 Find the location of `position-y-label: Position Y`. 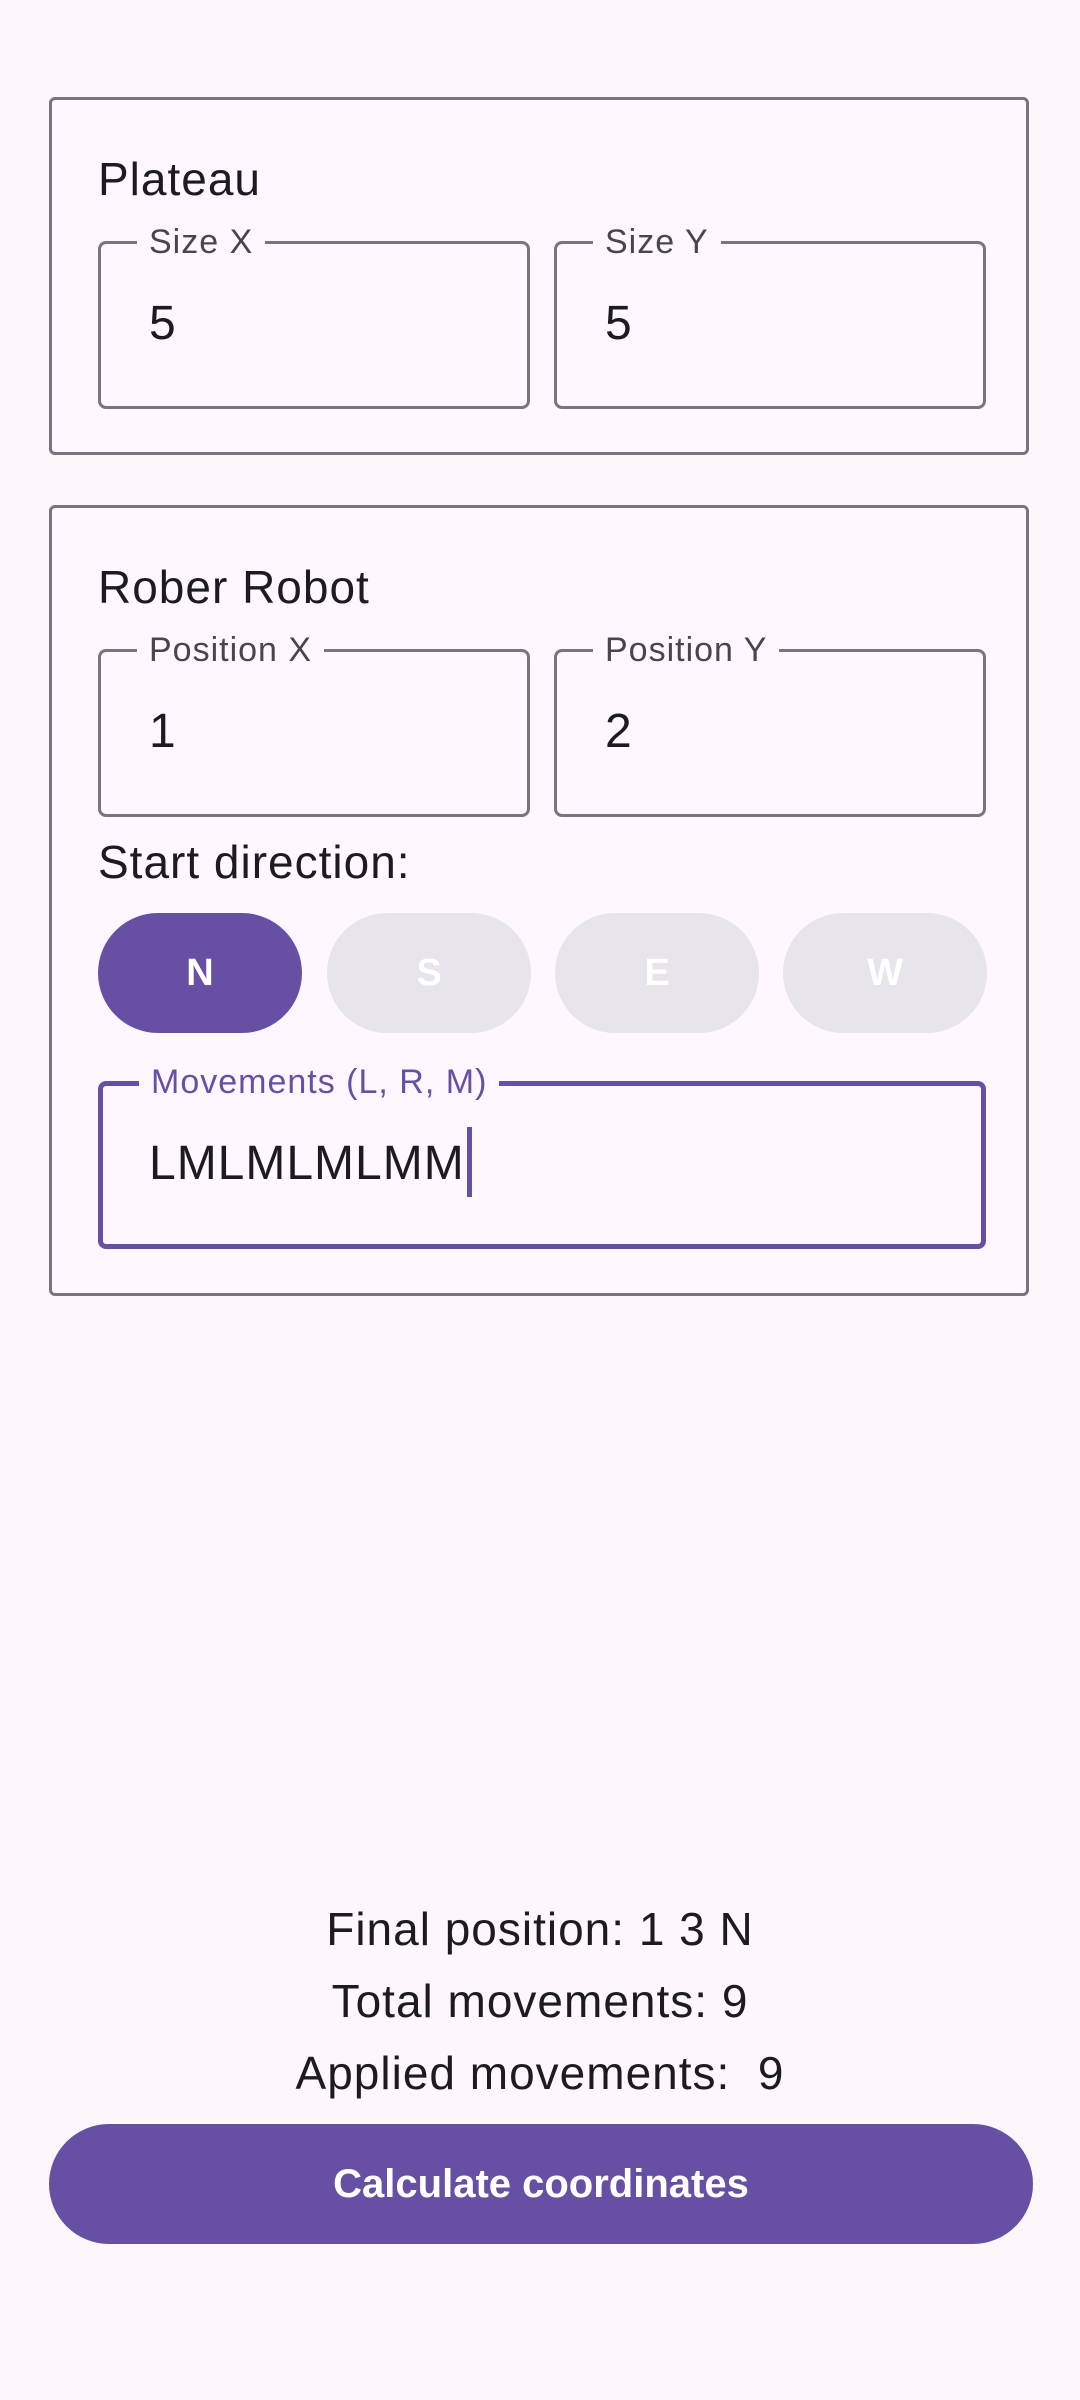

position-y-label: Position Y is located at coordinates (686, 650).